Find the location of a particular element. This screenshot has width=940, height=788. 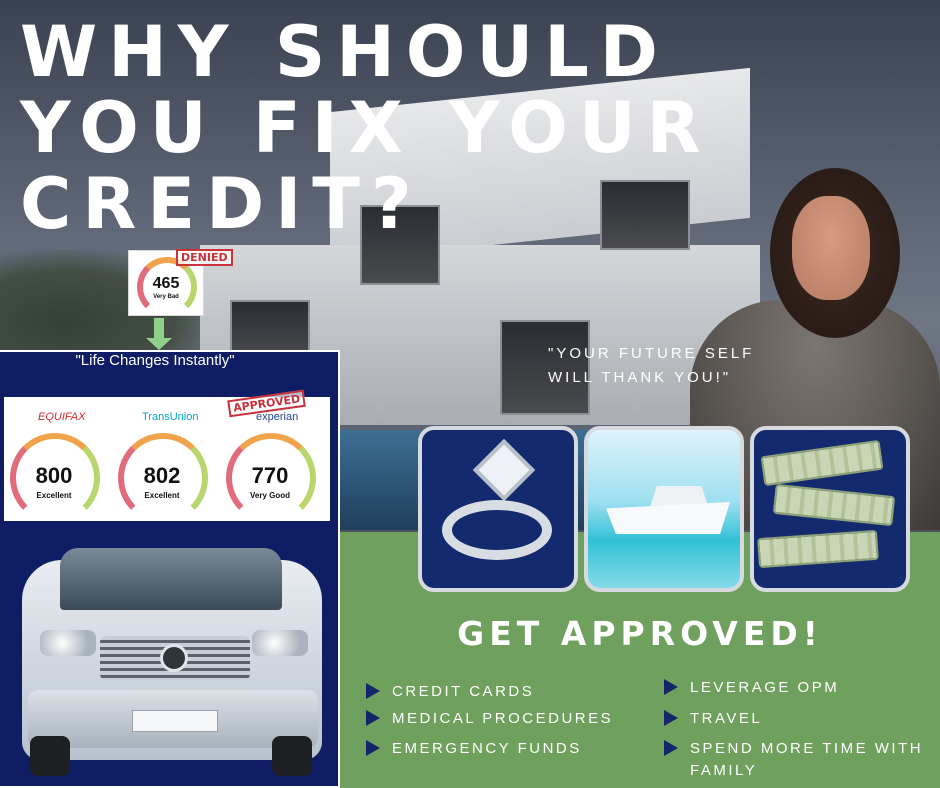

life-changes-quote: "Life Changes Instantly" is located at coordinates (155, 360).